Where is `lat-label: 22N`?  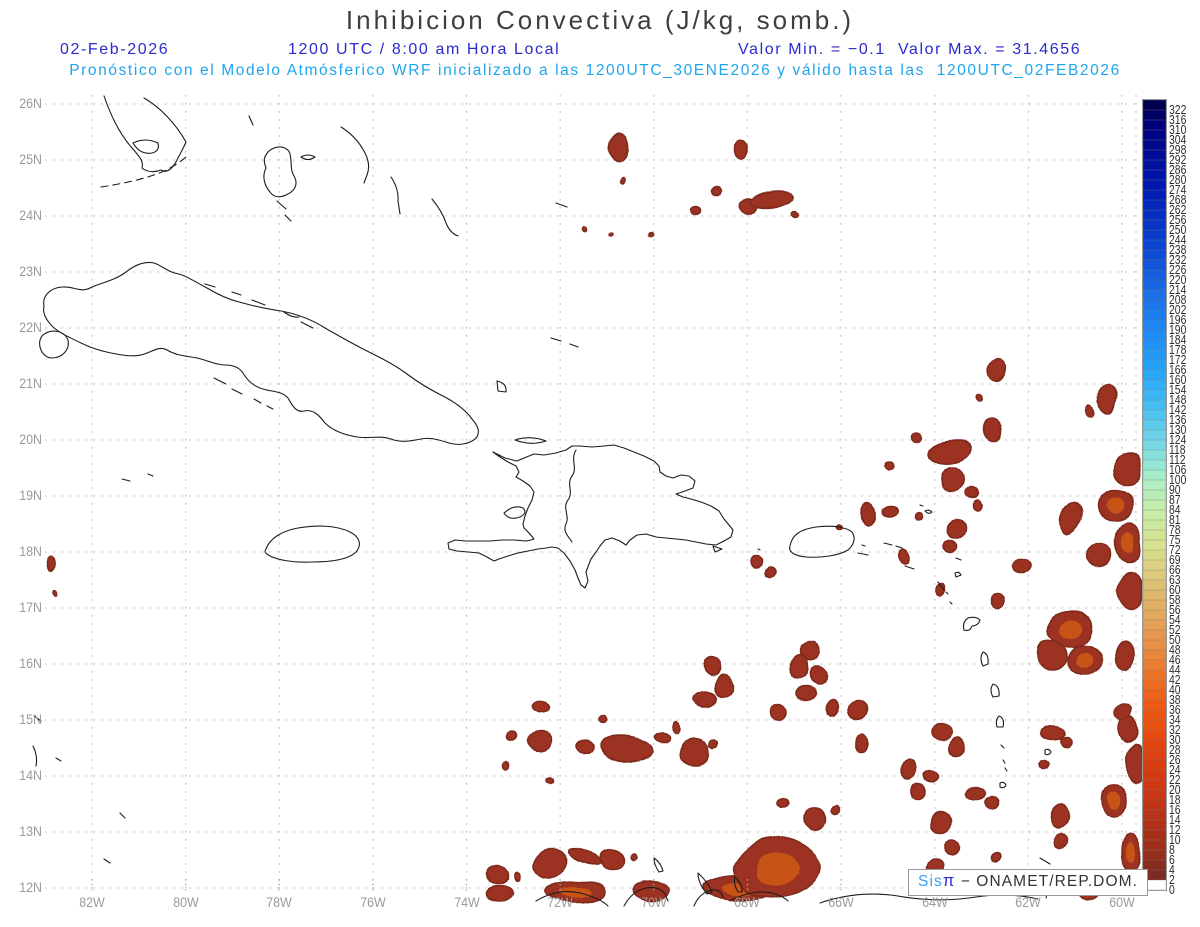 lat-label: 22N is located at coordinates (30, 327).